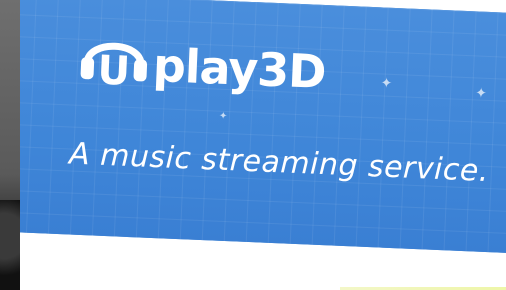 Image resolution: width=506 pixels, height=290 pixels. What do you see at coordinates (114, 69) in the screenshot?
I see `brand-letter: U` at bounding box center [114, 69].